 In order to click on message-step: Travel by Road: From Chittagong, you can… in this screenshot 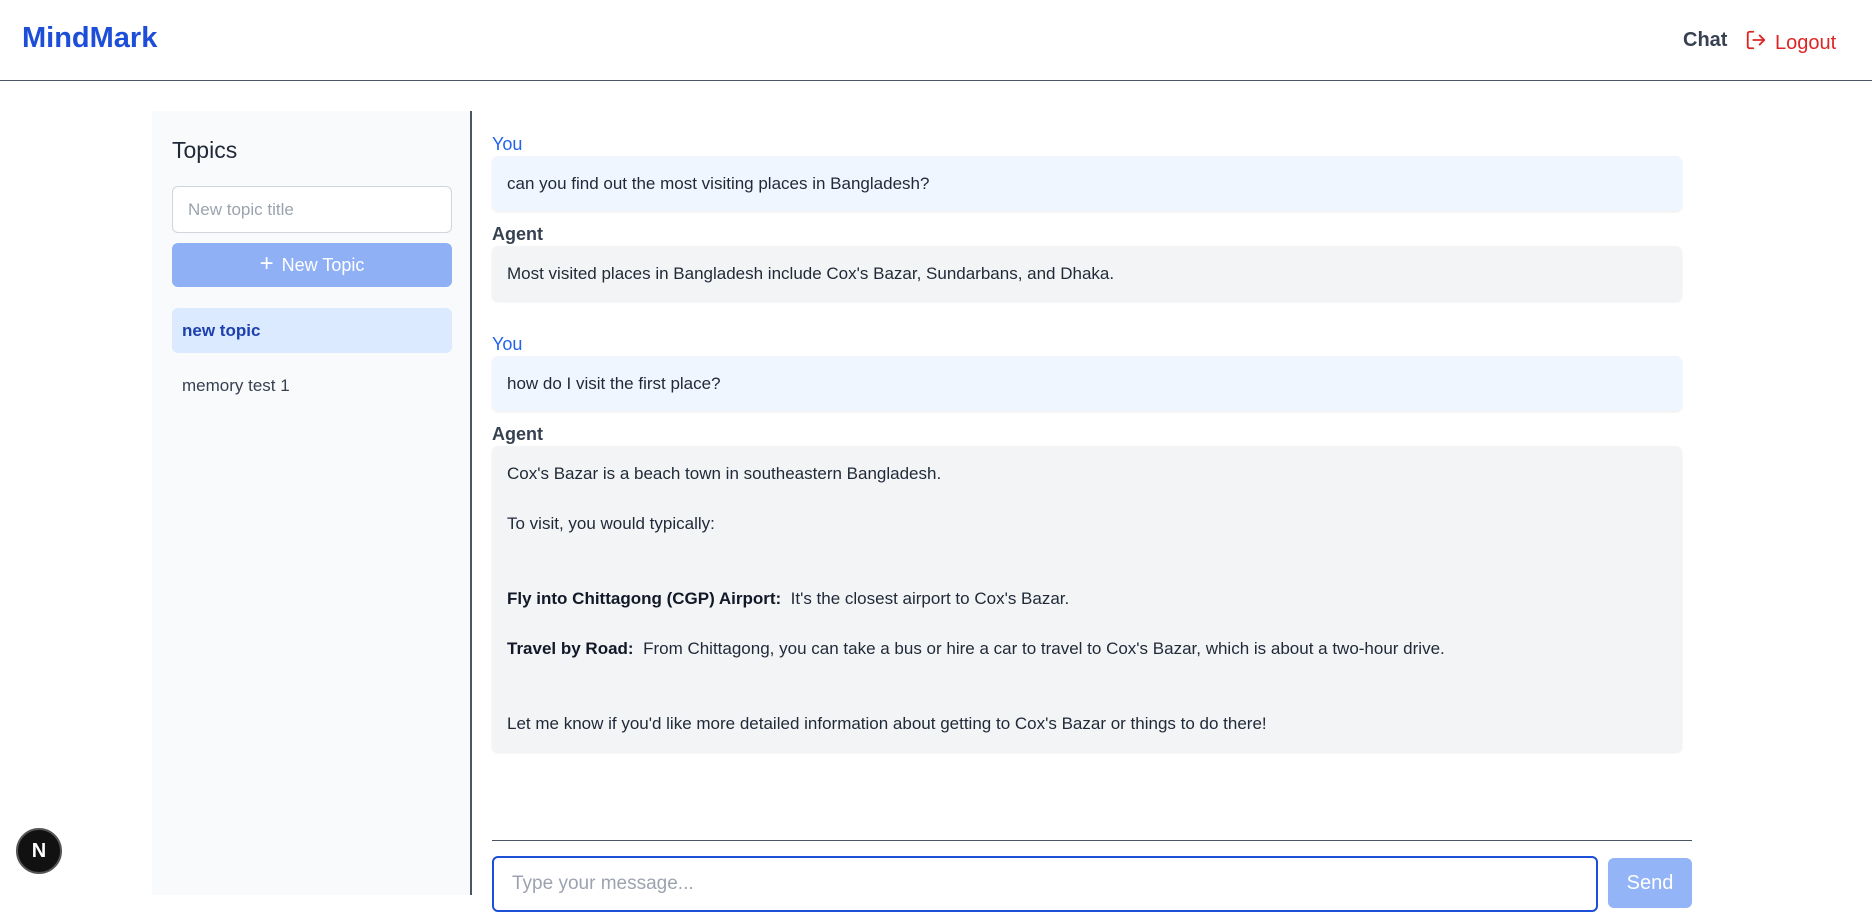, I will do `click(976, 649)`.